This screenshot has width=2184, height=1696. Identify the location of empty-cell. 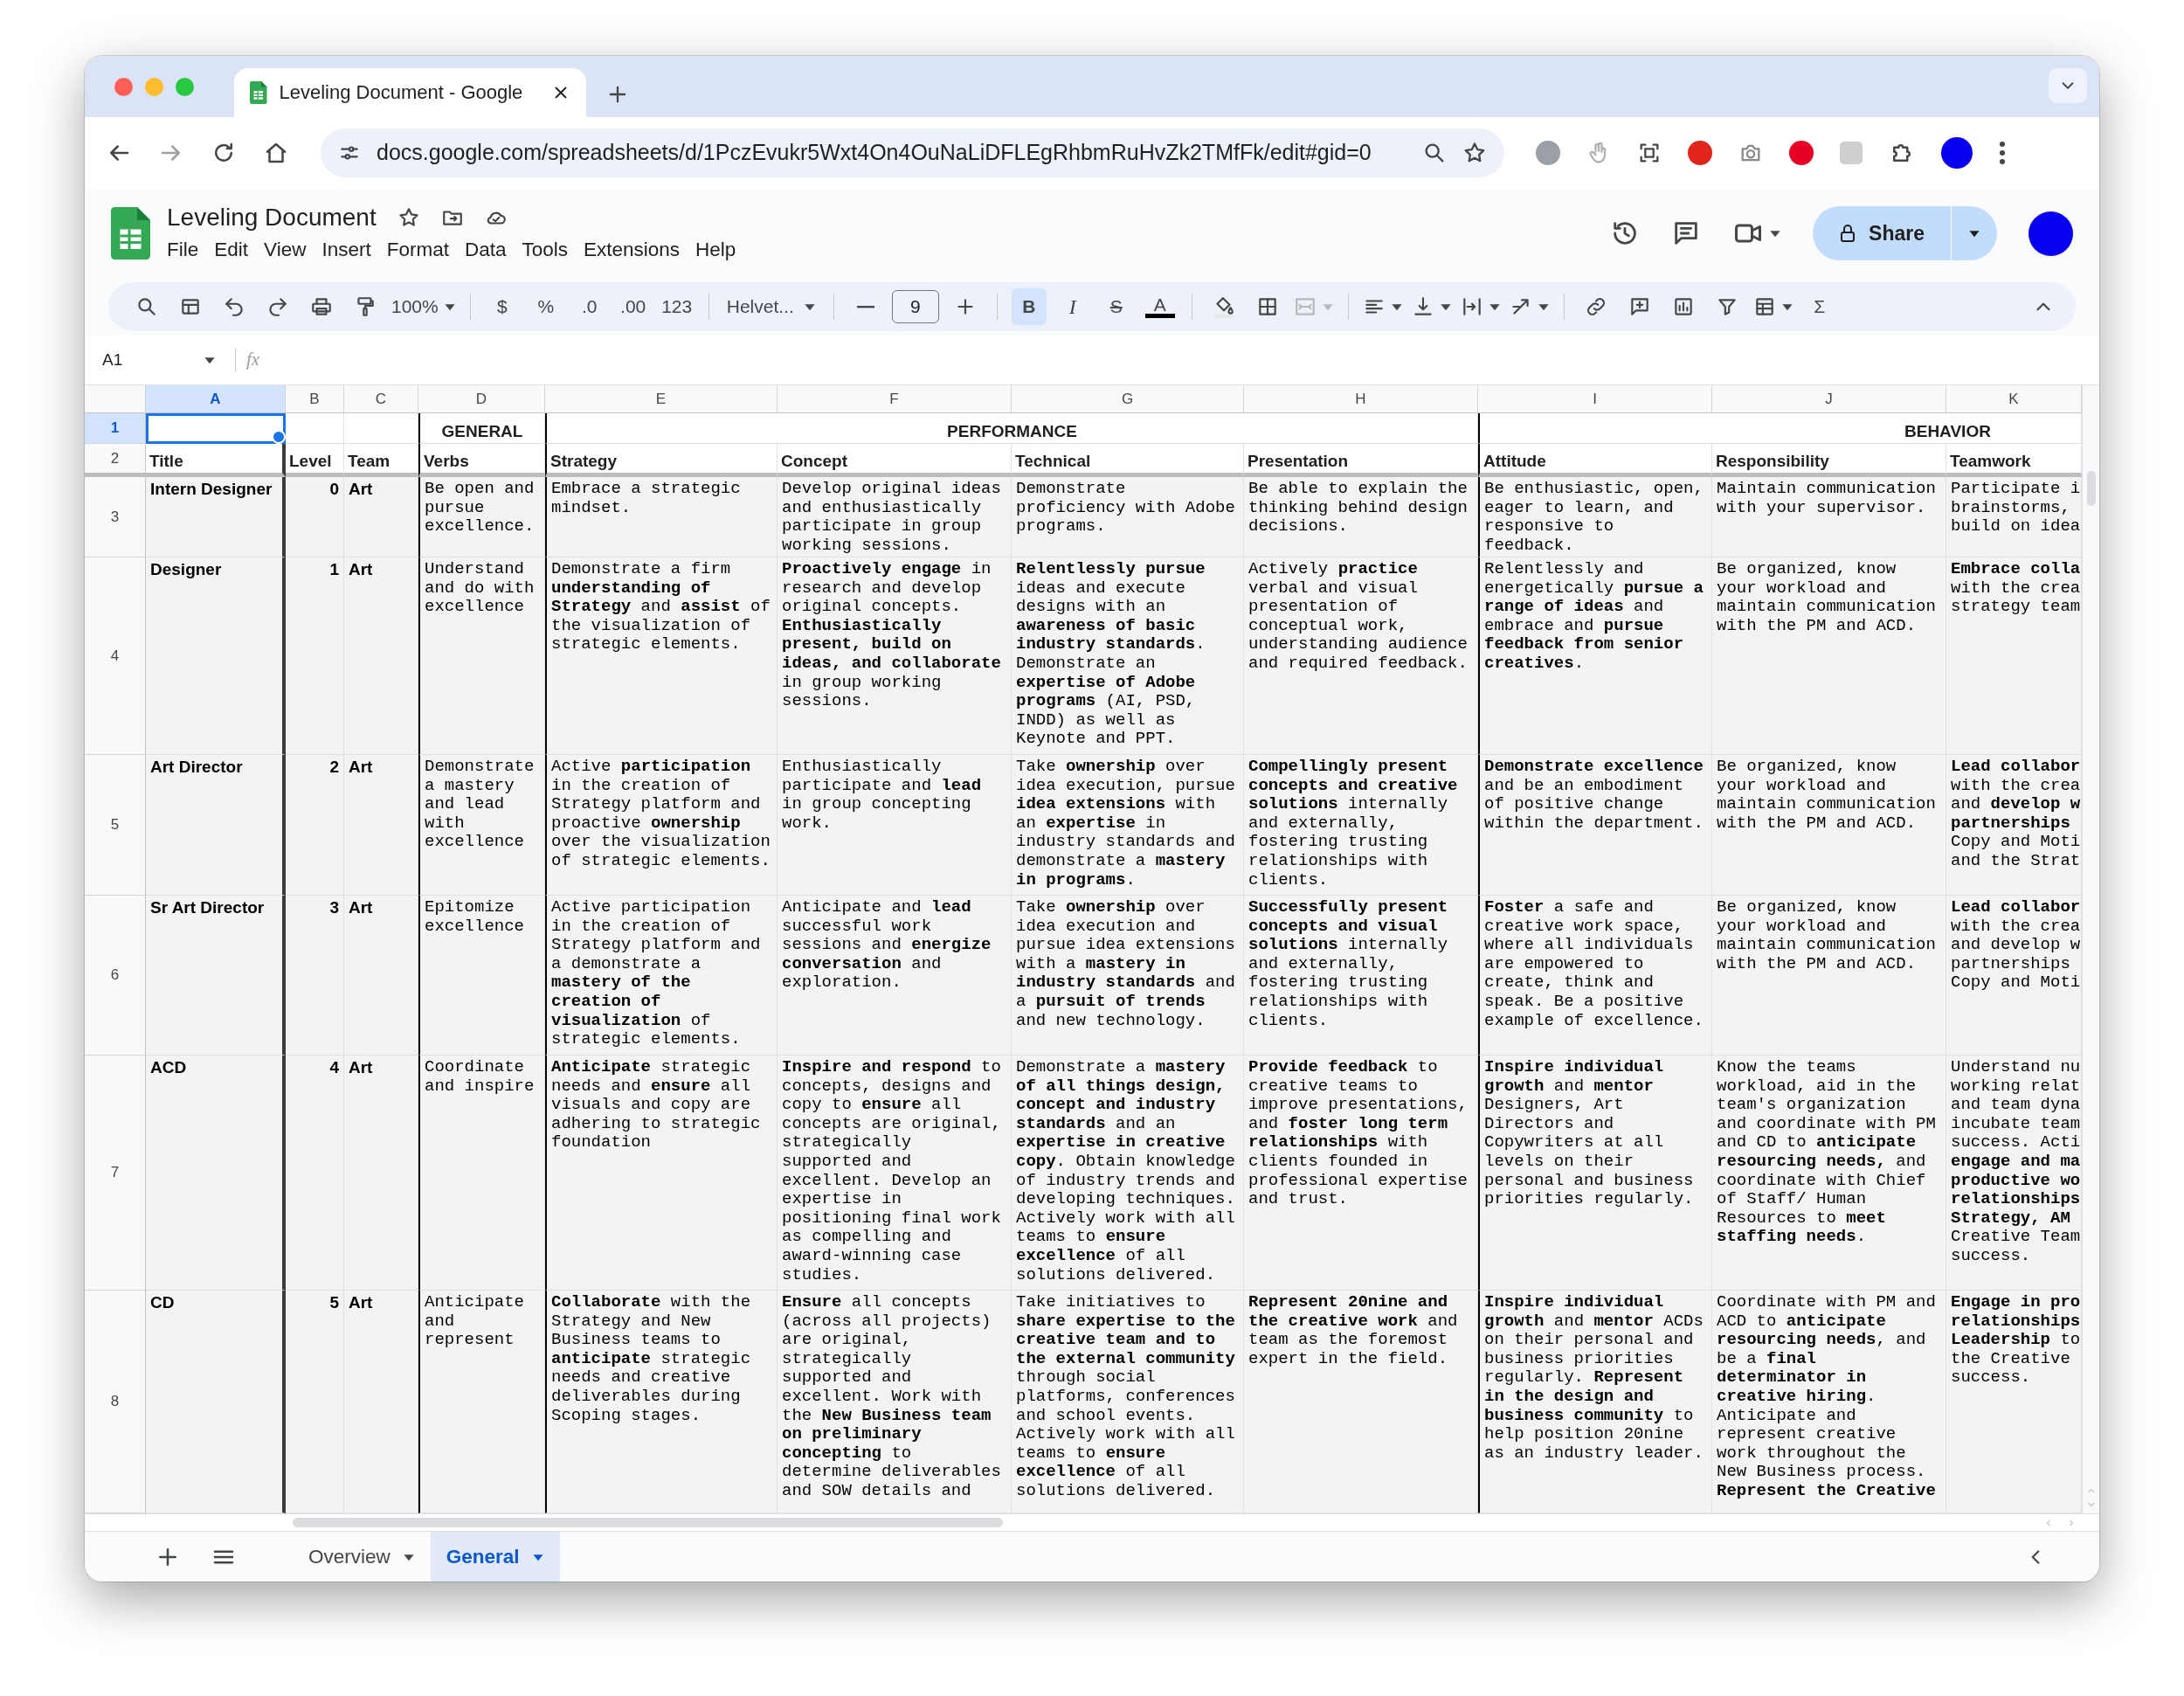
(315, 428).